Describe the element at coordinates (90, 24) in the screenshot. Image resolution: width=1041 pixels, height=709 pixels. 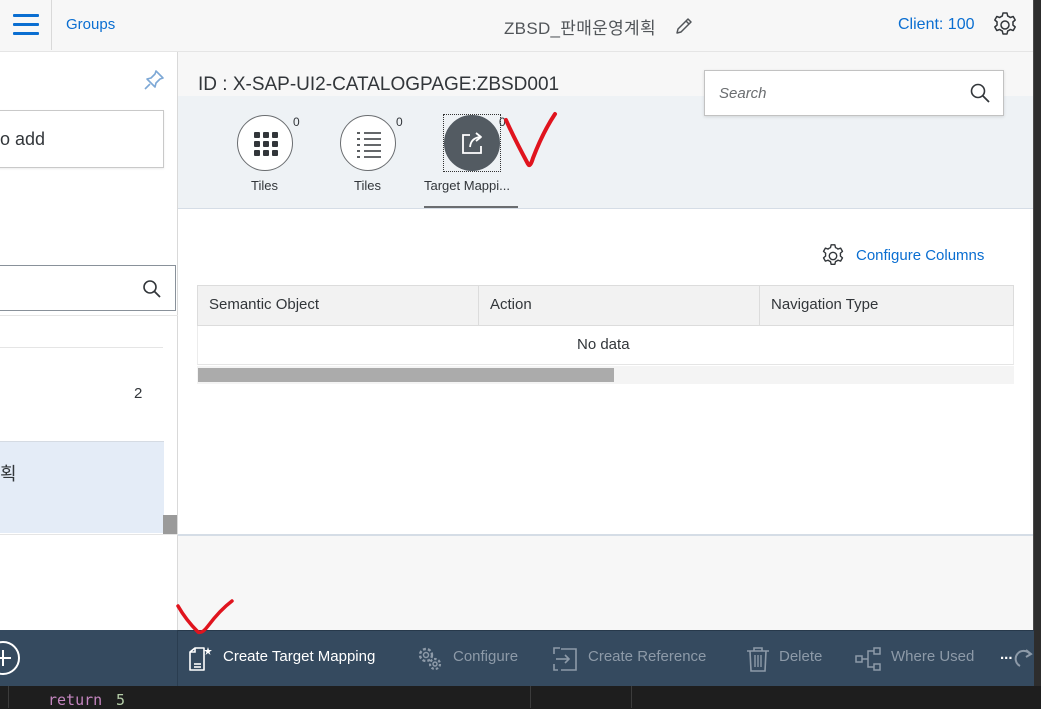
I see `groups-link: Groups` at that location.